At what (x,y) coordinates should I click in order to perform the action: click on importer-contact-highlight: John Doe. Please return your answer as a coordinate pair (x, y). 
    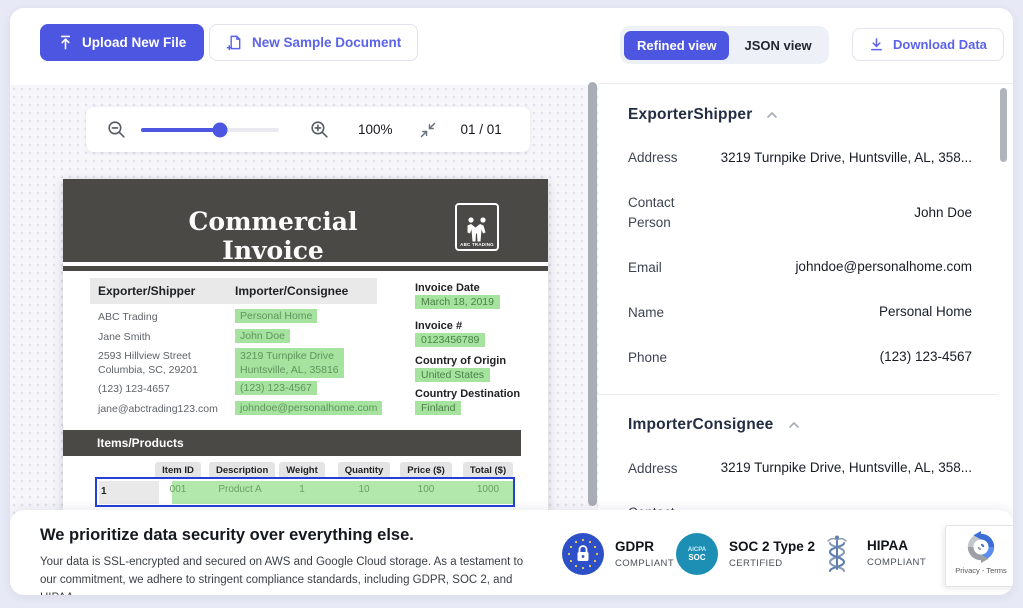
    Looking at the image, I should click on (262, 336).